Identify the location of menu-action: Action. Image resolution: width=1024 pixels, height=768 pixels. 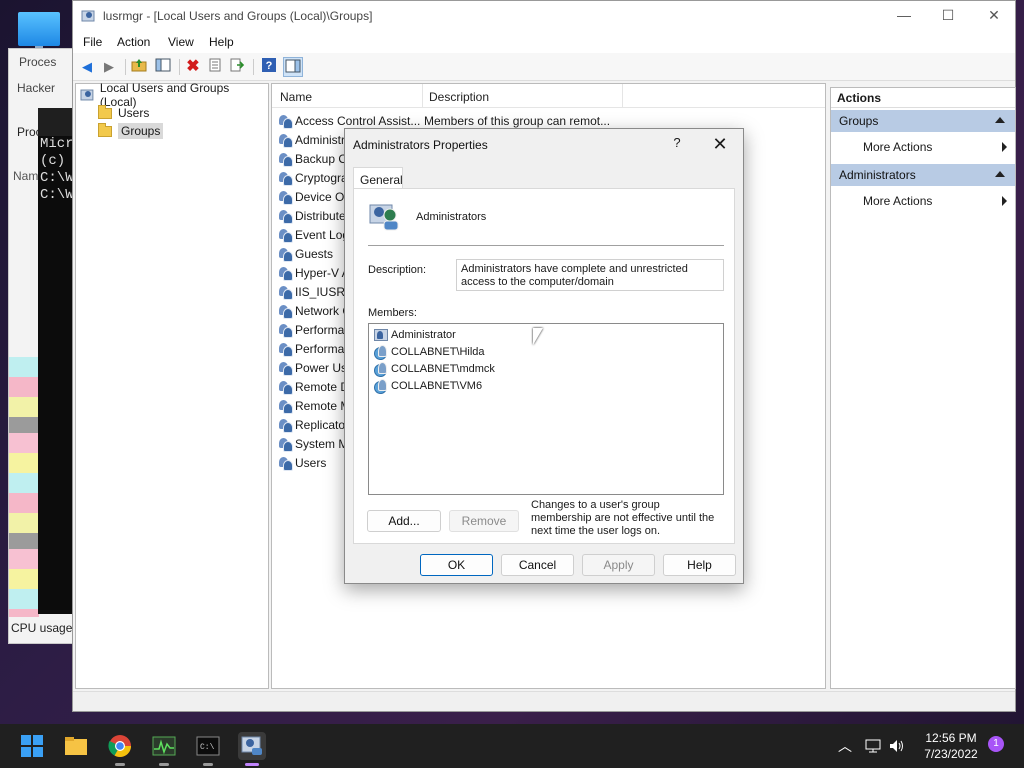
(133, 42).